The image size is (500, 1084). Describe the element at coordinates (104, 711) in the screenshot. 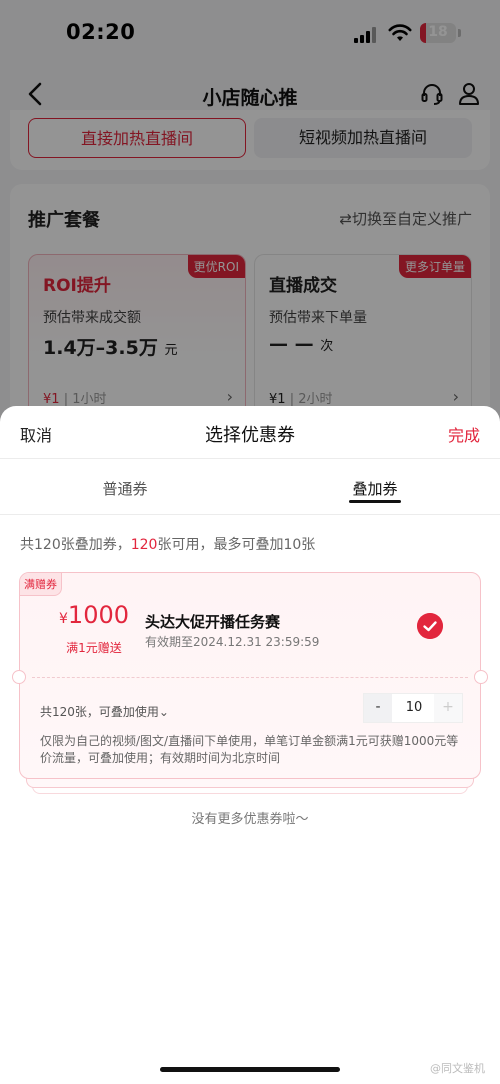

I see `coupon-count-toggle: 共120张，可叠加使用⌄` at that location.